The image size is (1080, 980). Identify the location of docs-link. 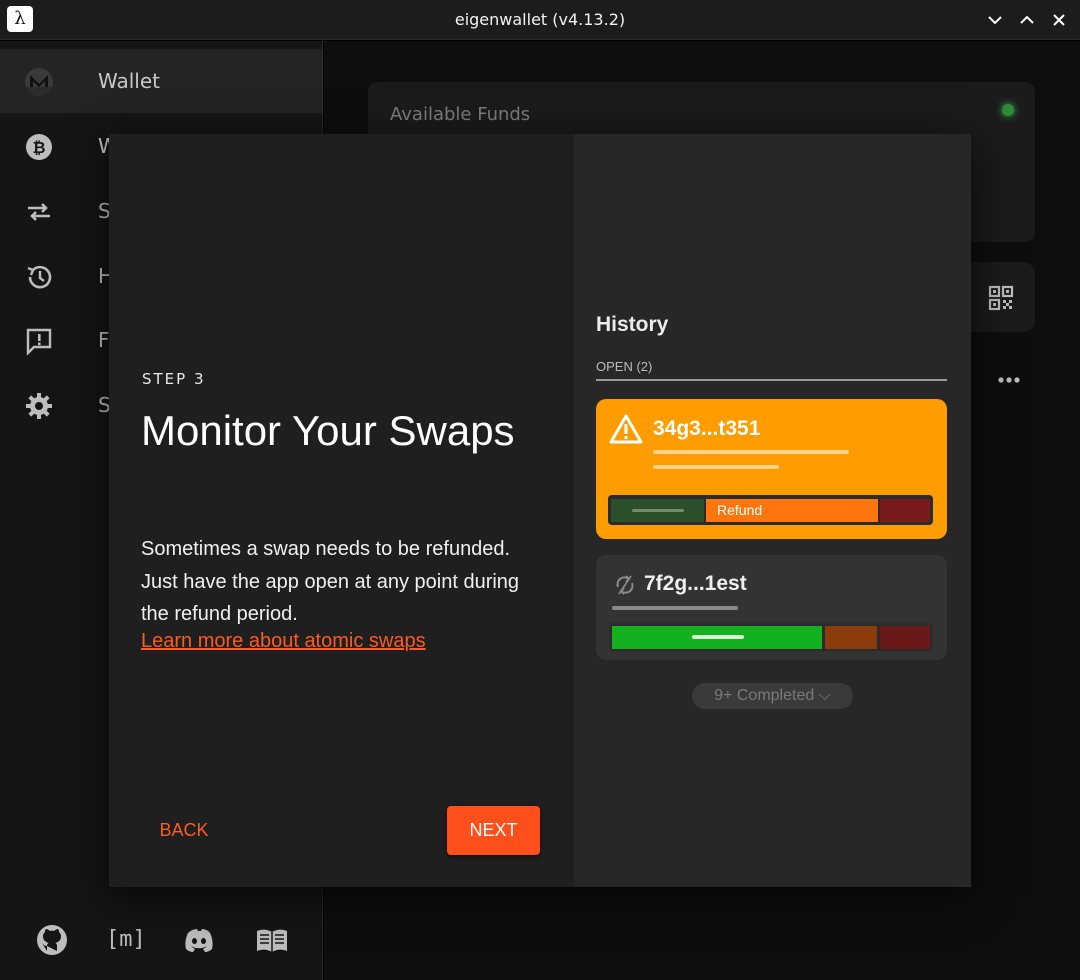
(272, 940).